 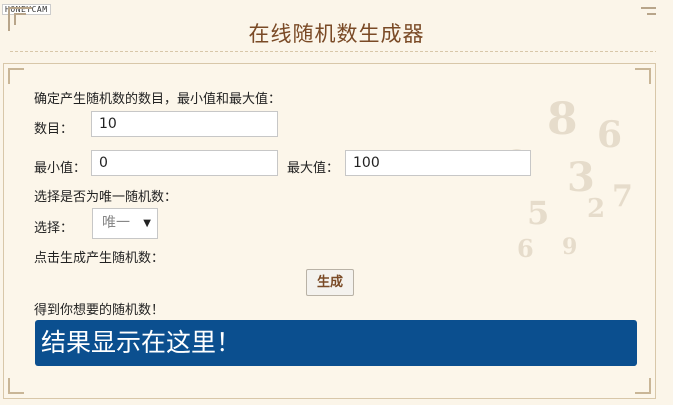 I want to click on title-divider, so click(x=336, y=51).